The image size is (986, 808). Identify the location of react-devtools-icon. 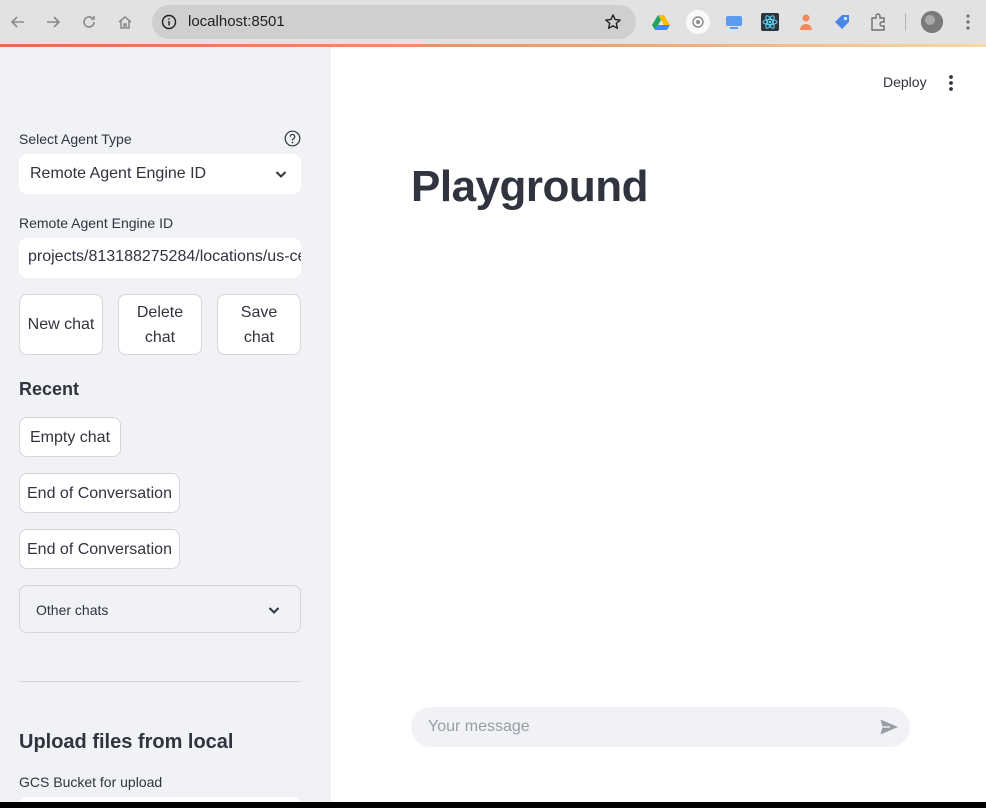
(770, 22).